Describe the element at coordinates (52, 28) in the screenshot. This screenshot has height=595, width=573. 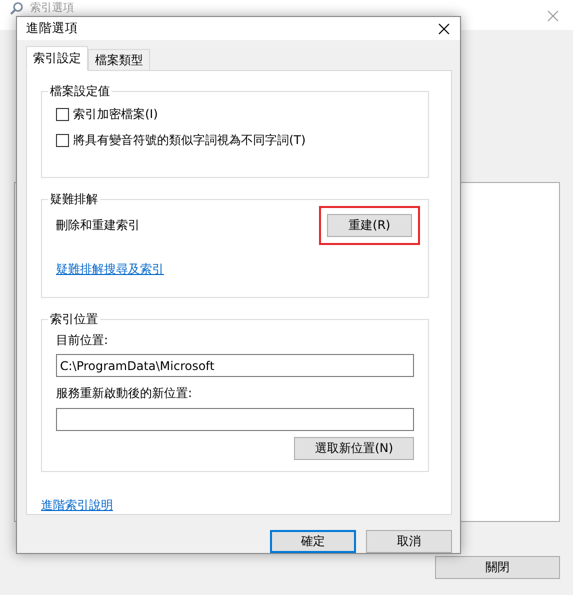
I see `dialog-title: 進階選項` at that location.